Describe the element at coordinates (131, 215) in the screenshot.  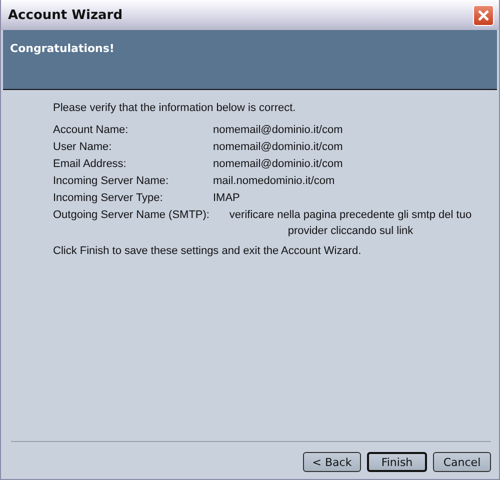
I see `field-label: Outgoing Server Name (SMTP):` at that location.